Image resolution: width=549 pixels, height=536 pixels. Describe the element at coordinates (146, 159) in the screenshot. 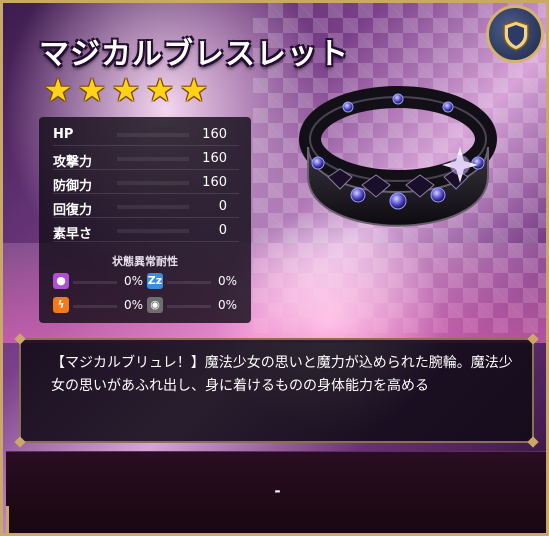

I see `stat-row-attack: 攻撃力 160` at that location.